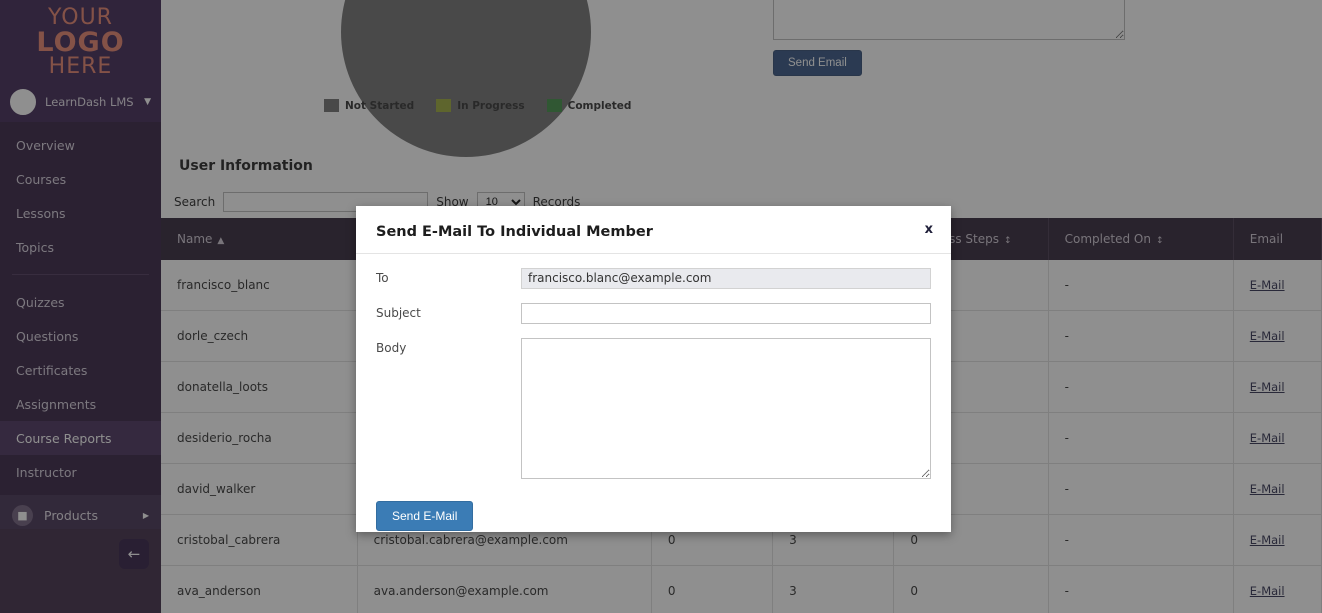 The height and width of the screenshot is (613, 1322). What do you see at coordinates (514, 232) in the screenshot?
I see `modal-title: Send E-Mail To Individual Member` at bounding box center [514, 232].